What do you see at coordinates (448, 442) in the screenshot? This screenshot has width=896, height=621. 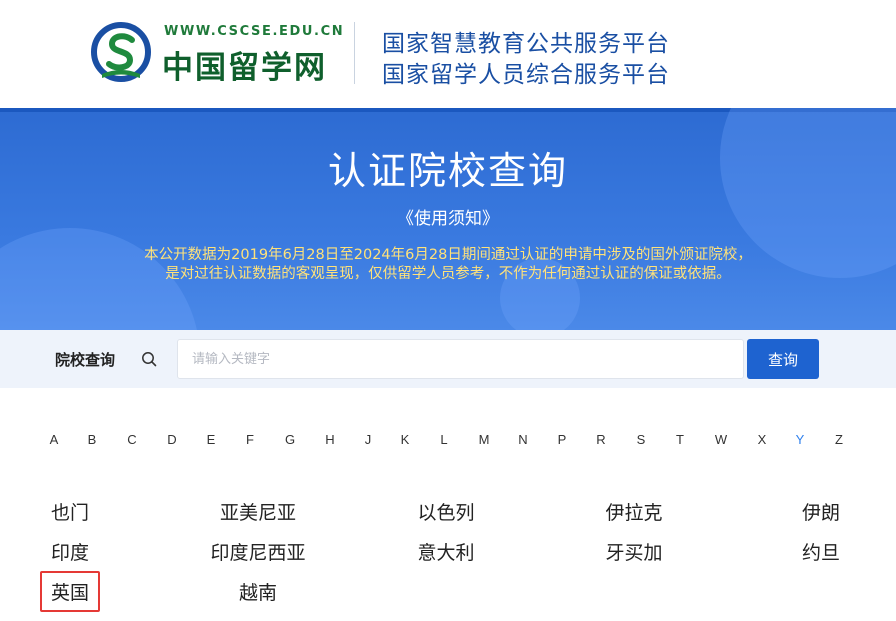 I see `alphabet-filter: ABCDEFGHJKLMNPRSTWXYZ` at bounding box center [448, 442].